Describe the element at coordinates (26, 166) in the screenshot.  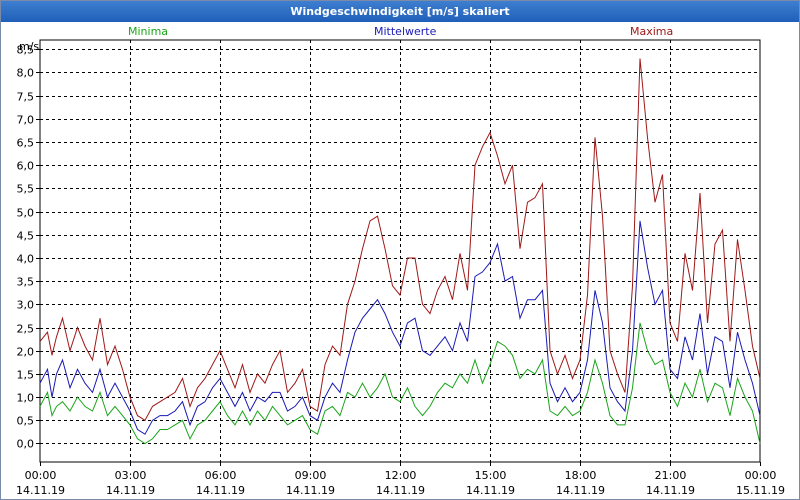
I see `y-tick-label: 6,0` at that location.